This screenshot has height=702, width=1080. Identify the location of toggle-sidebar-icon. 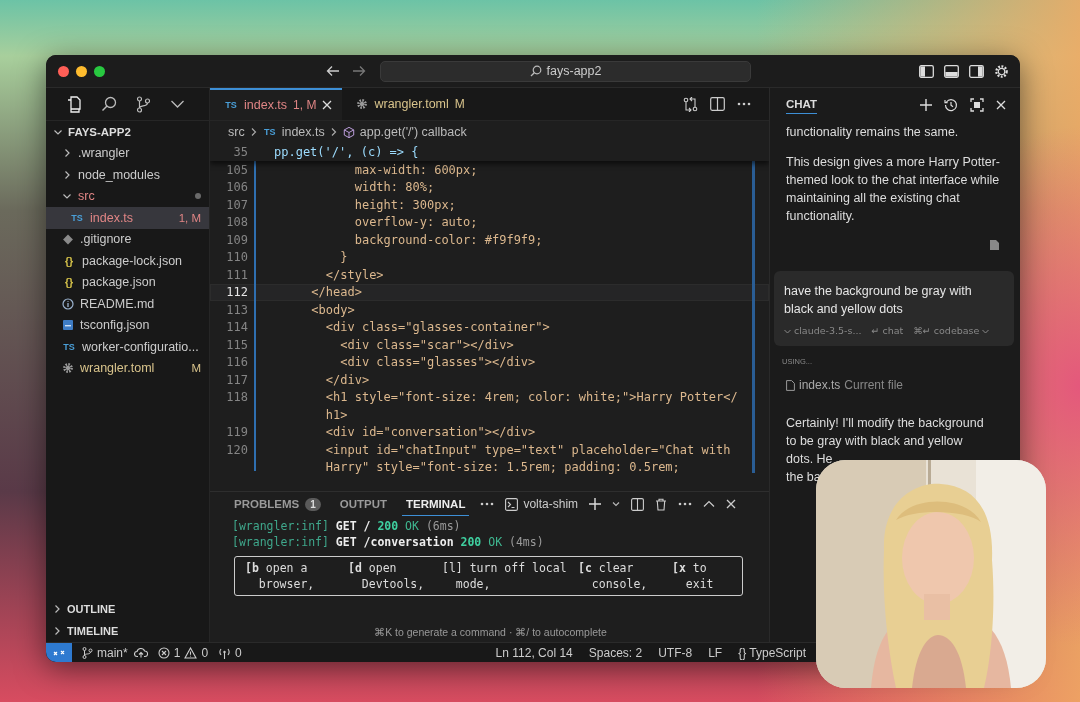
(926, 71).